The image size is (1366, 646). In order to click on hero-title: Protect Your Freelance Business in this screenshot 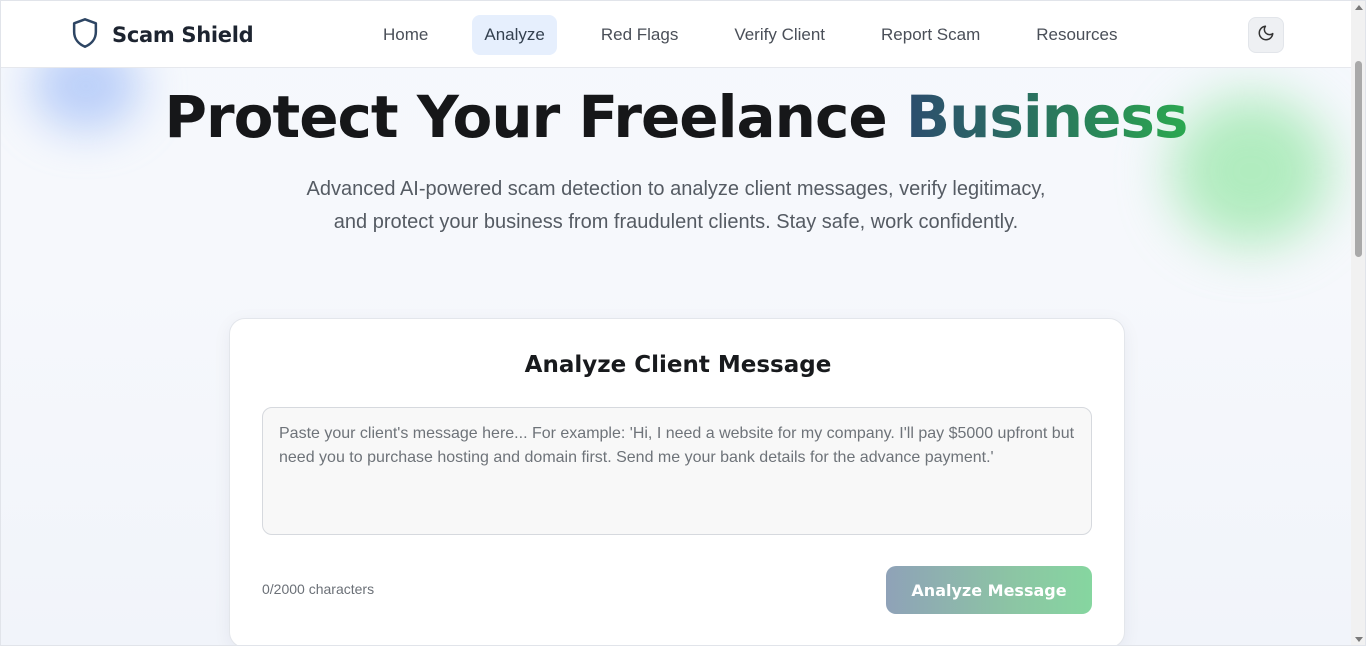, I will do `click(676, 117)`.